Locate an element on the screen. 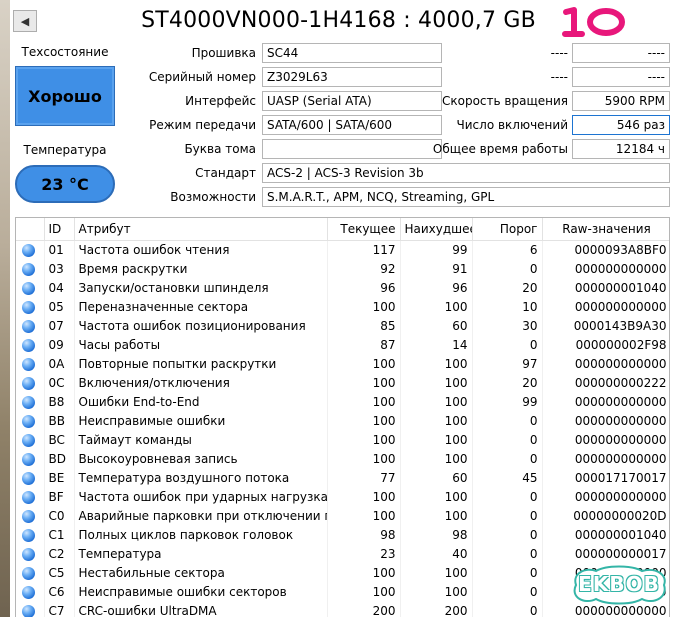 The width and height of the screenshot is (677, 617). threshold-value: 45 is located at coordinates (507, 477).